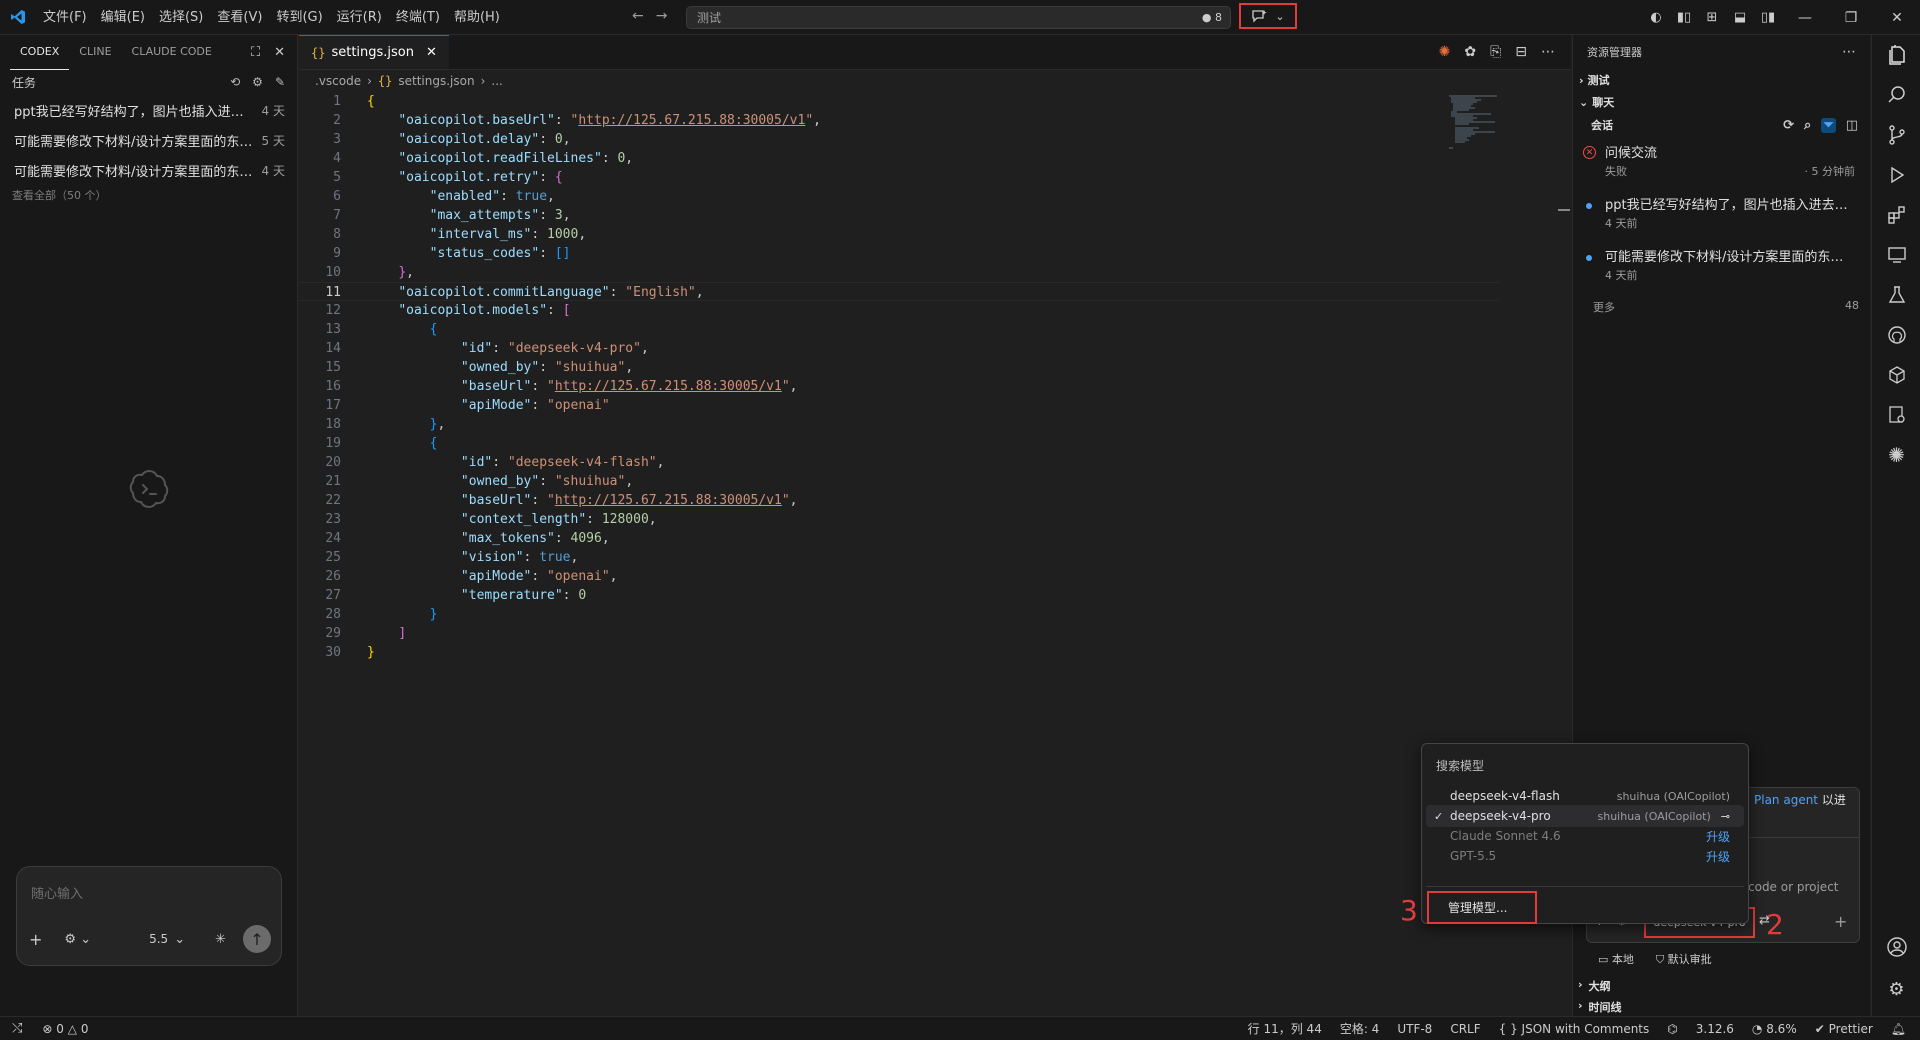 This screenshot has width=1920, height=1040. I want to click on task-item: 可能需要修改下材料/设计方案里面的东西... 4 天, so click(148, 170).